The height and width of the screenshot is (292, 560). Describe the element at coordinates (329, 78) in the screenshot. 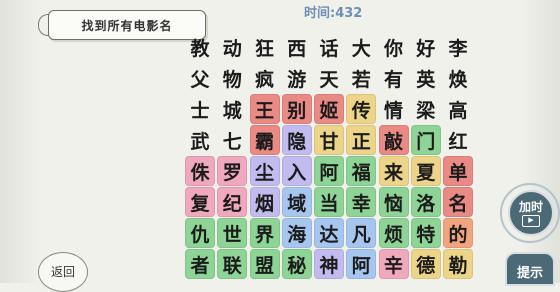

I see `grid-cell: 天` at that location.